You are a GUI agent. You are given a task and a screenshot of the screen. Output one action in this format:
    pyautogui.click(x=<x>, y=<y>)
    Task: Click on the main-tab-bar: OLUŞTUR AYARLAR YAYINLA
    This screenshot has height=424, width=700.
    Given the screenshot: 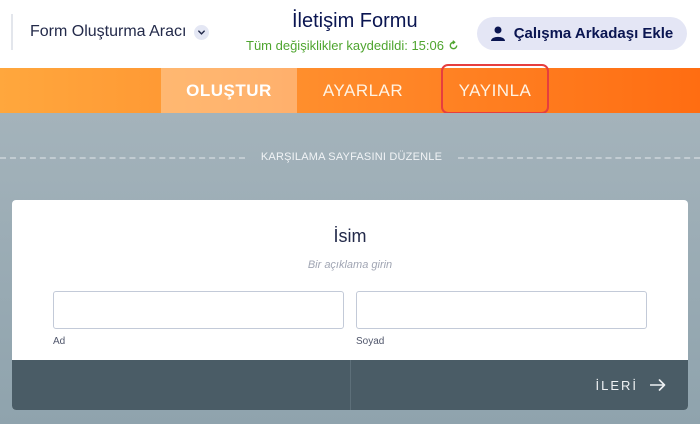 What is the action you would take?
    pyautogui.click(x=350, y=90)
    